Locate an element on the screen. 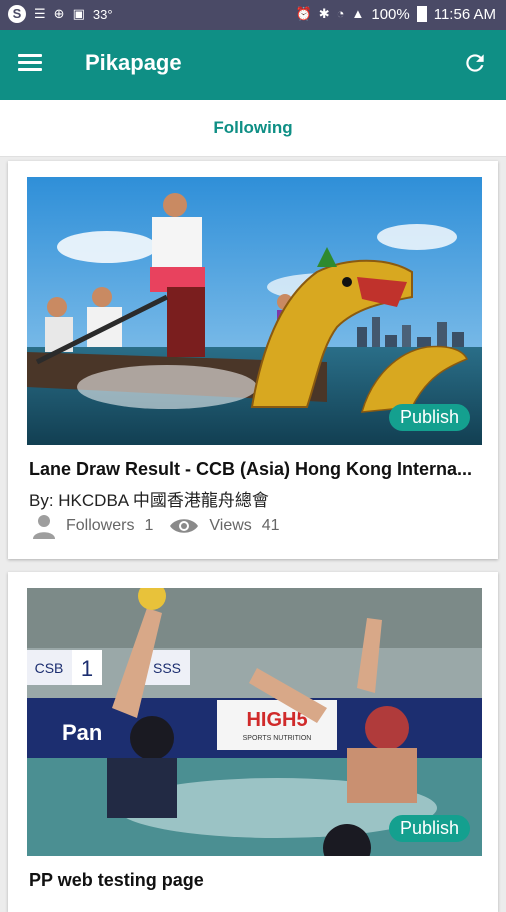 The width and height of the screenshot is (506, 912). battery-icon is located at coordinates (421, 14).